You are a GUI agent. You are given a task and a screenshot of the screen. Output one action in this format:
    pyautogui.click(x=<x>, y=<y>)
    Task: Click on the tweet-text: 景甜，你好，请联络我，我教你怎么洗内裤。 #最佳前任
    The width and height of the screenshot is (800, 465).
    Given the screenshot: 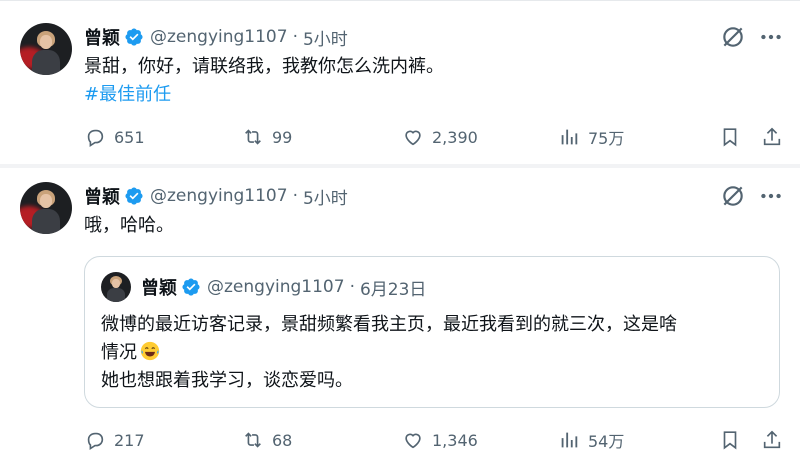 What is the action you would take?
    pyautogui.click(x=264, y=81)
    